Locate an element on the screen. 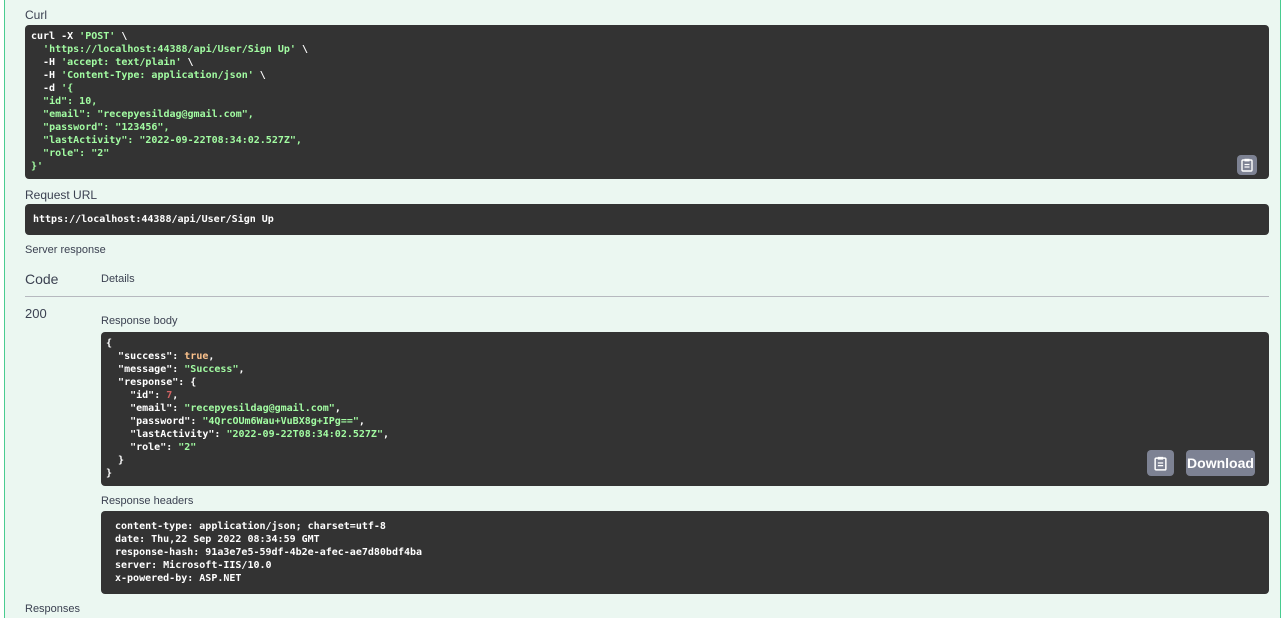 Image resolution: width=1285 pixels, height=618 pixels. success-value: true is located at coordinates (196, 356).